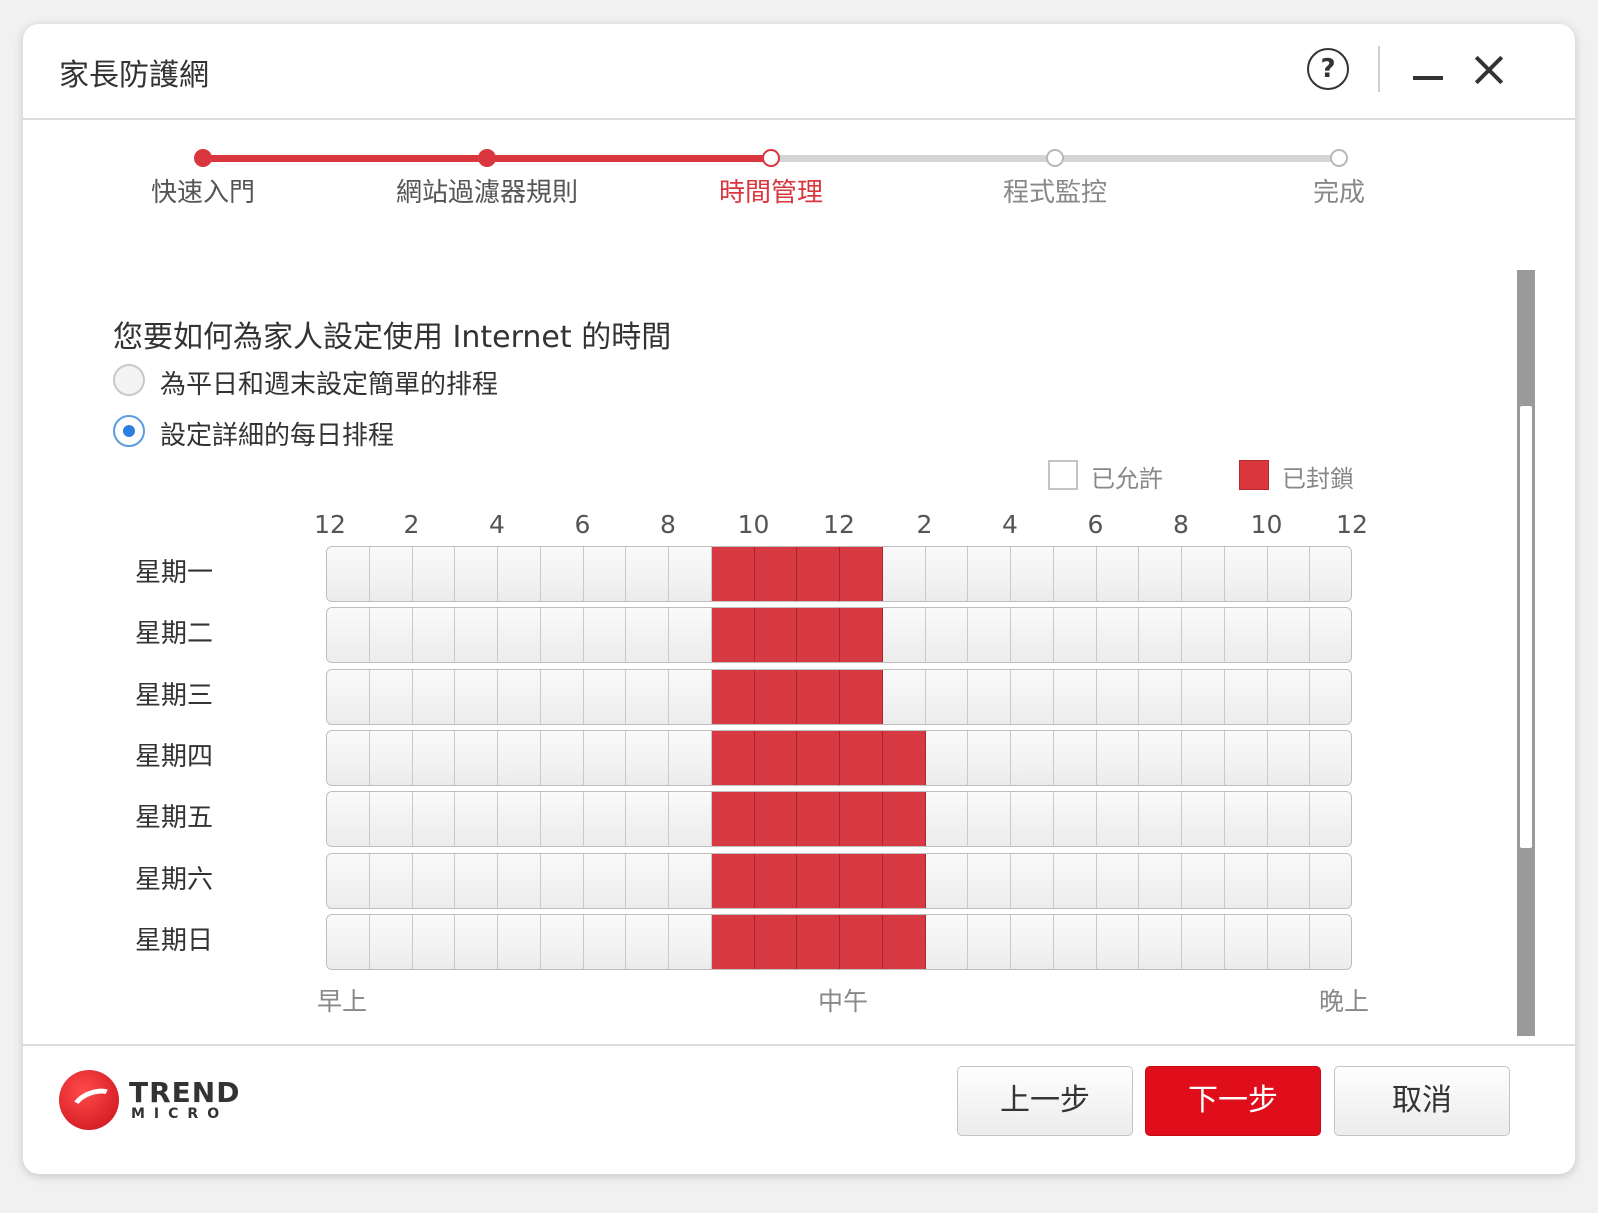 The image size is (1598, 1213). What do you see at coordinates (277, 433) in the screenshot?
I see `radio-detailed-schedule-label: 設定詳細的每日排程` at bounding box center [277, 433].